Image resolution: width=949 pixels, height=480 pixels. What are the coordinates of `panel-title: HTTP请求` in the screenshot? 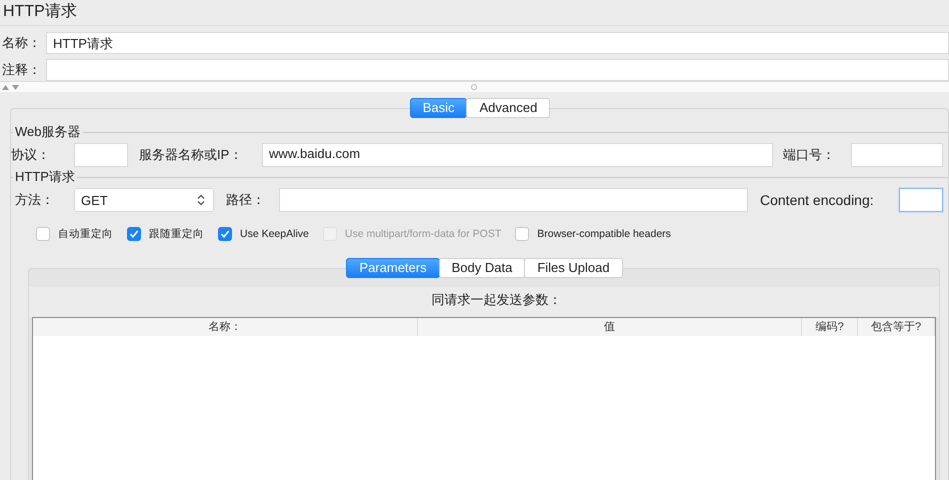 It's located at (474, 13).